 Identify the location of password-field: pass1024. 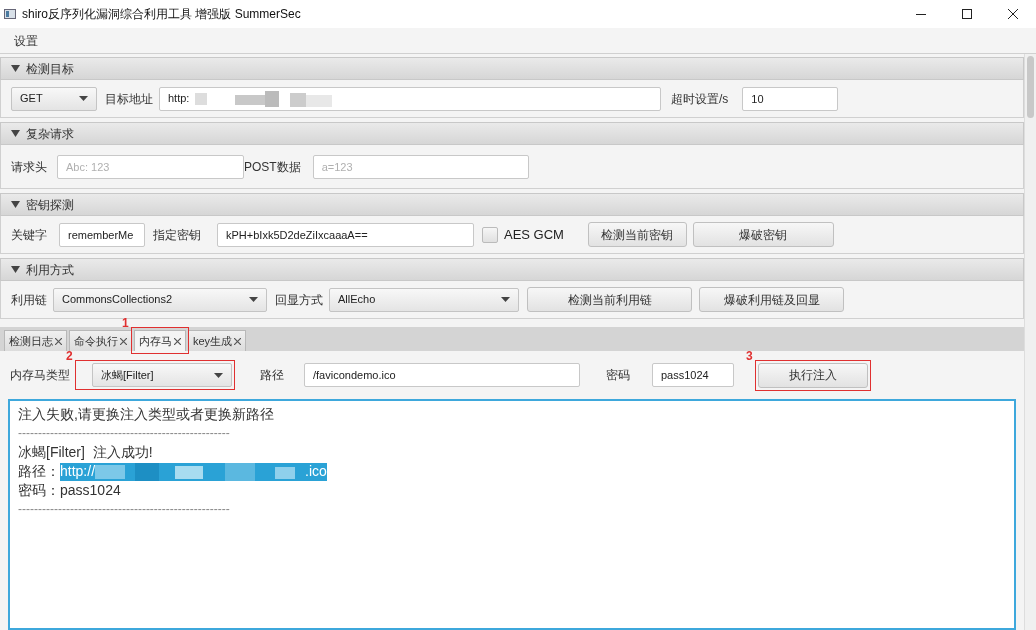
(693, 375).